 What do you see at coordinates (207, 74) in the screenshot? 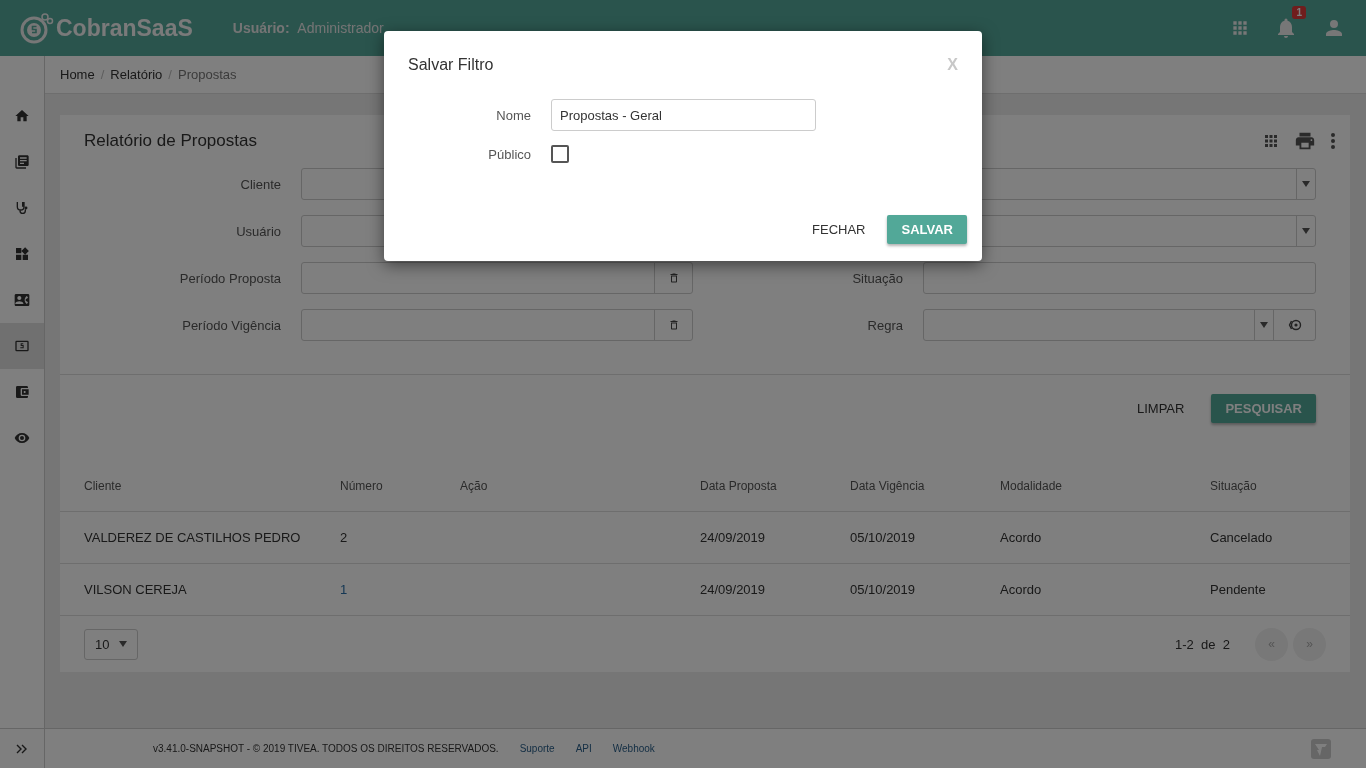
I see `breadcrumb-item: Propostas` at bounding box center [207, 74].